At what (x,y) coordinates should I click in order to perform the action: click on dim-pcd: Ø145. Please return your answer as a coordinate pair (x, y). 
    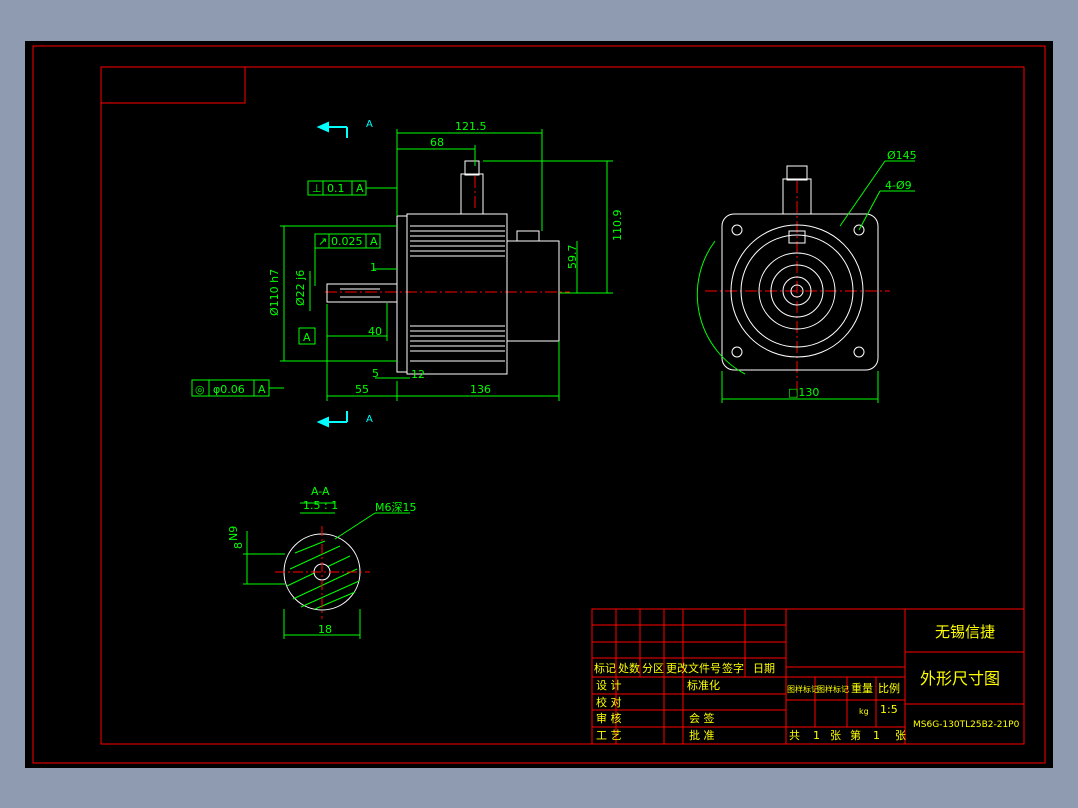
    Looking at the image, I should click on (902, 155).